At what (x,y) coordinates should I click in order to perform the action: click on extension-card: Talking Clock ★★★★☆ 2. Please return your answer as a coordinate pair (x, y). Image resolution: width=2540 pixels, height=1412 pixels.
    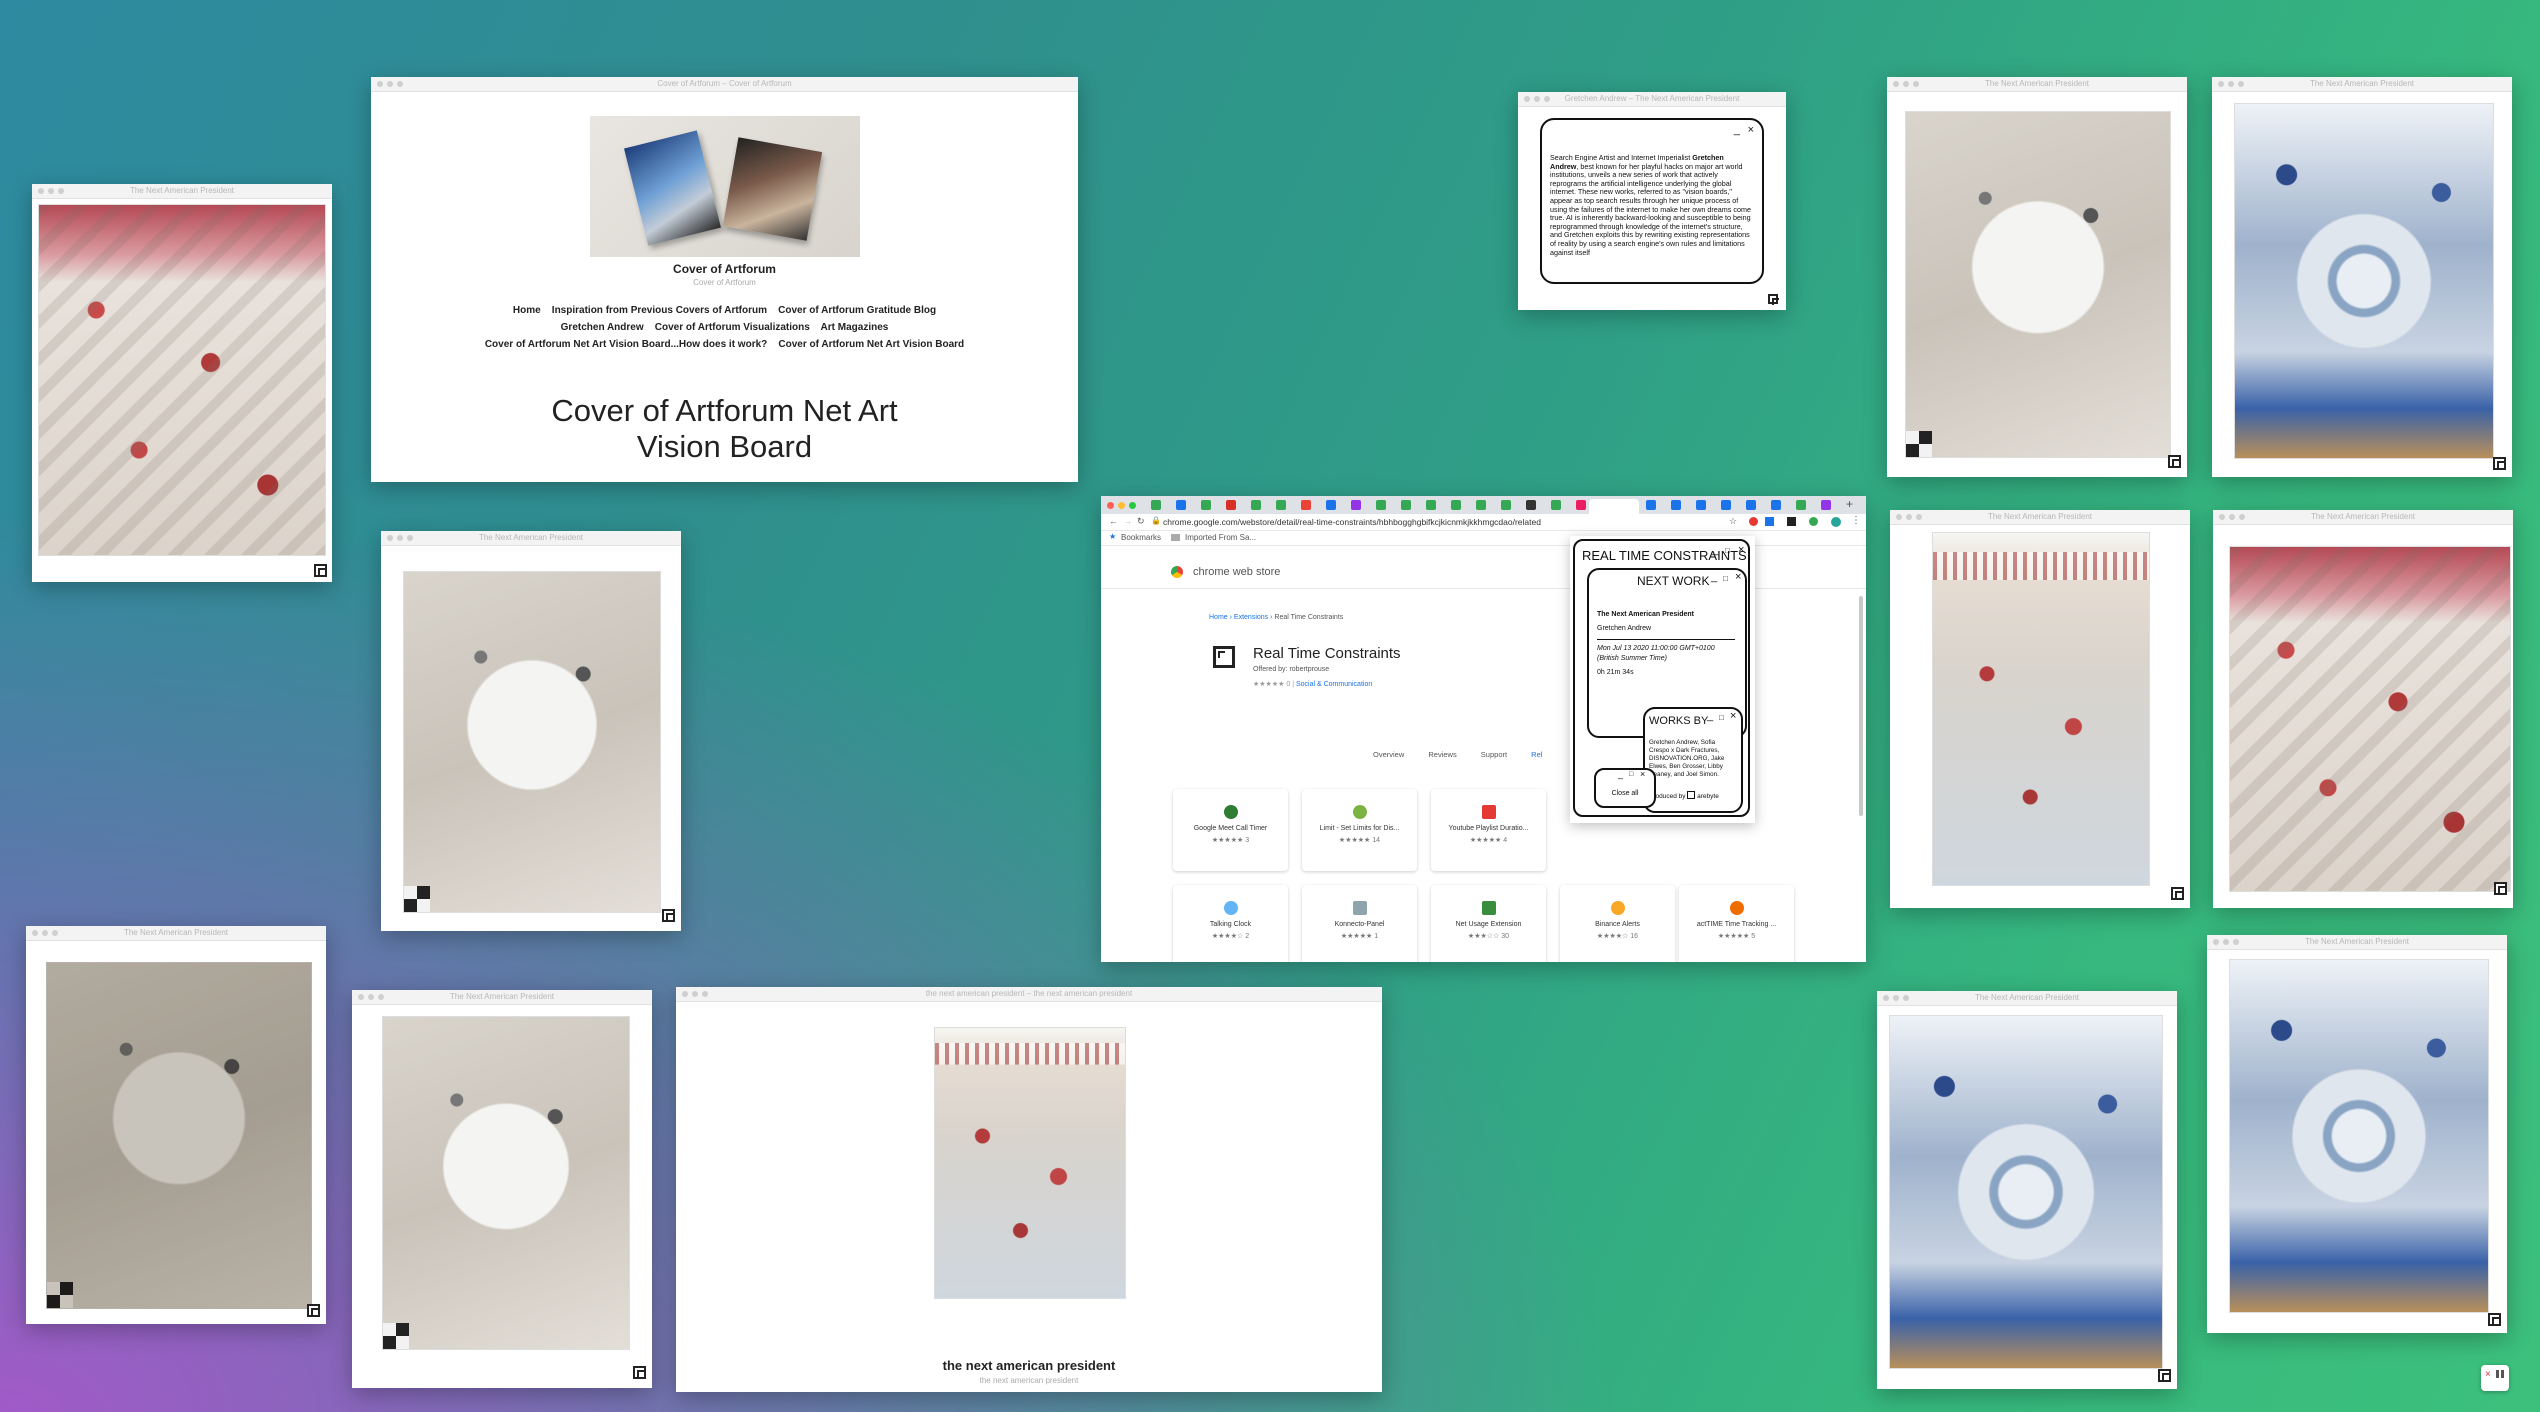
    Looking at the image, I should click on (1230, 923).